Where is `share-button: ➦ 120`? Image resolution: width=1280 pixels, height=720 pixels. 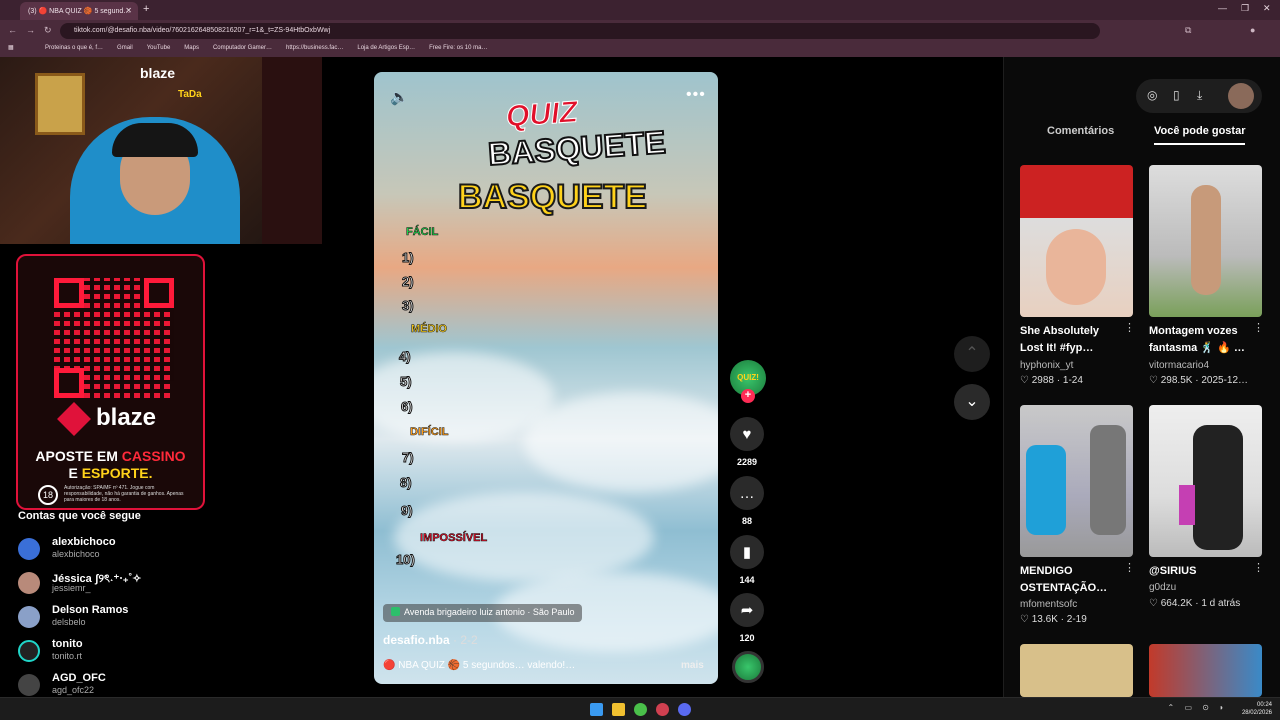 share-button: ➦ 120 is located at coordinates (747, 618).